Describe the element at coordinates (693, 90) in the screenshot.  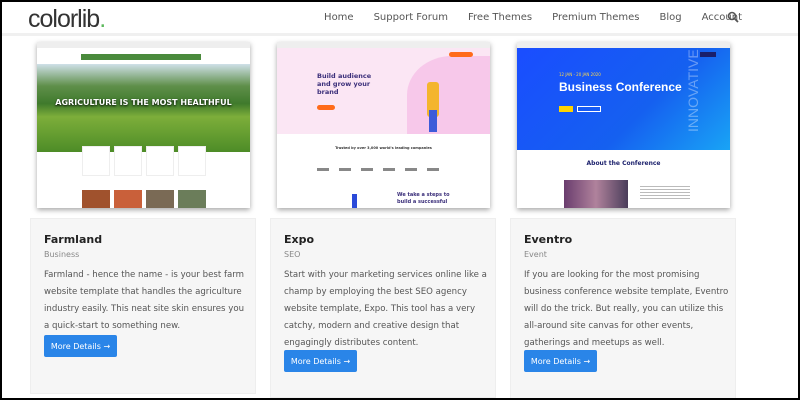
I see `eventro-side-text: INNOVATIVE` at that location.